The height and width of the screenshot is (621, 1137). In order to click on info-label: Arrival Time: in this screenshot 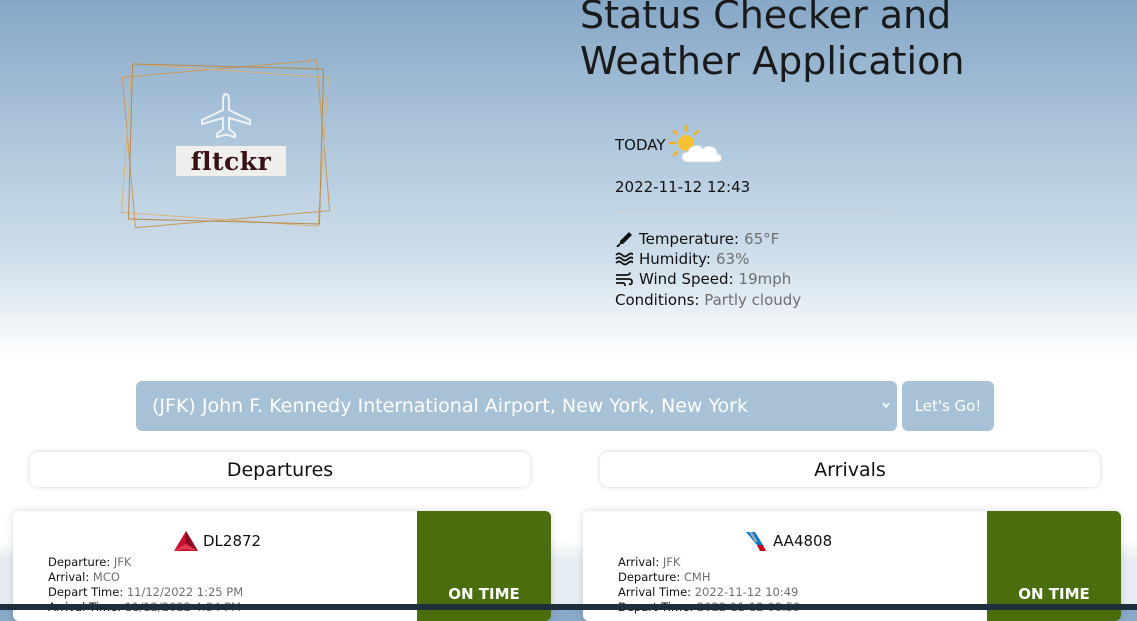, I will do `click(655, 592)`.